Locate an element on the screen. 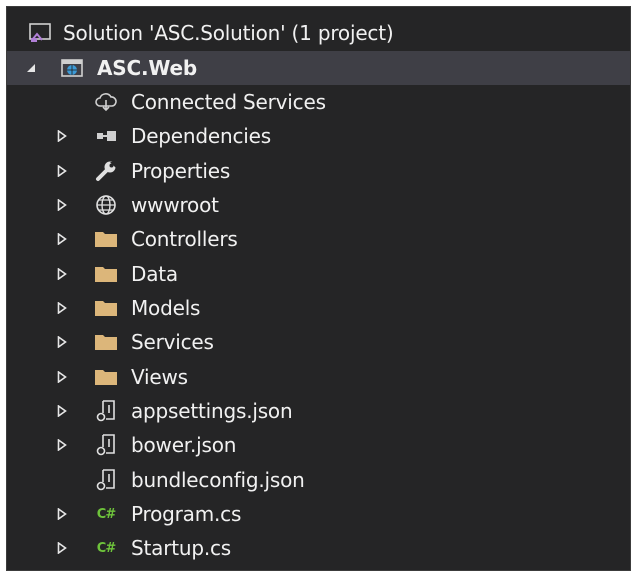 The image size is (637, 577). web-project-icon is located at coordinates (72, 68).